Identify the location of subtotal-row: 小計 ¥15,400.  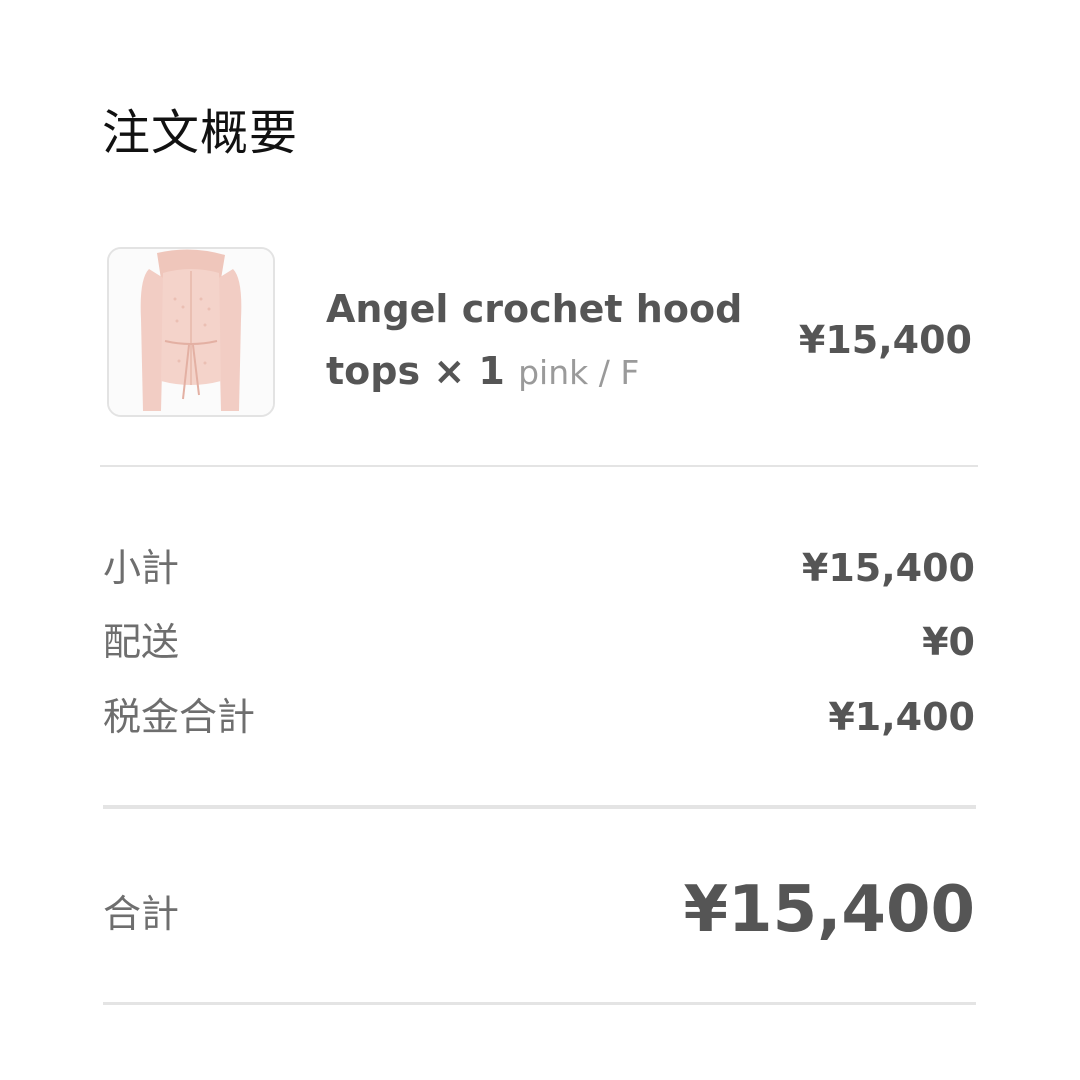
(539, 568).